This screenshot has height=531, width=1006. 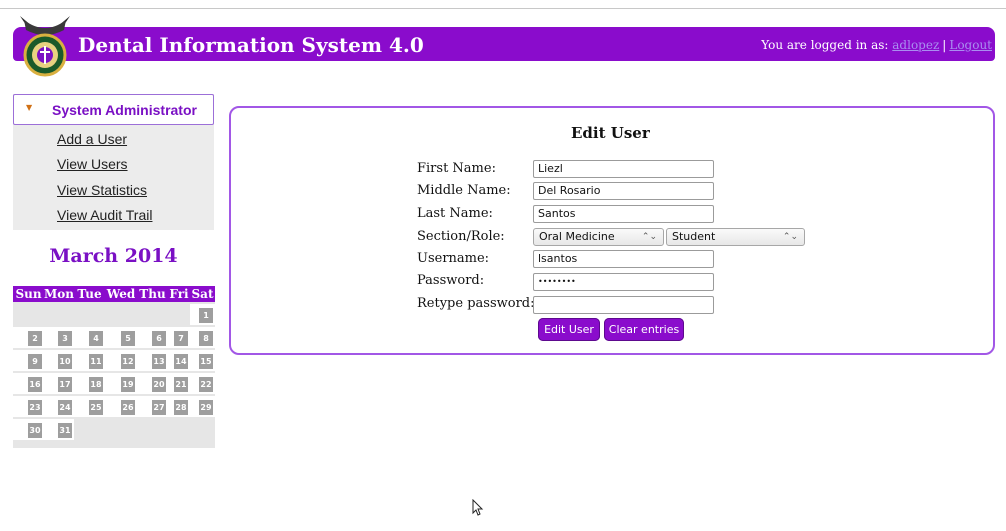 I want to click on calendar-day: 22, so click(x=202, y=383).